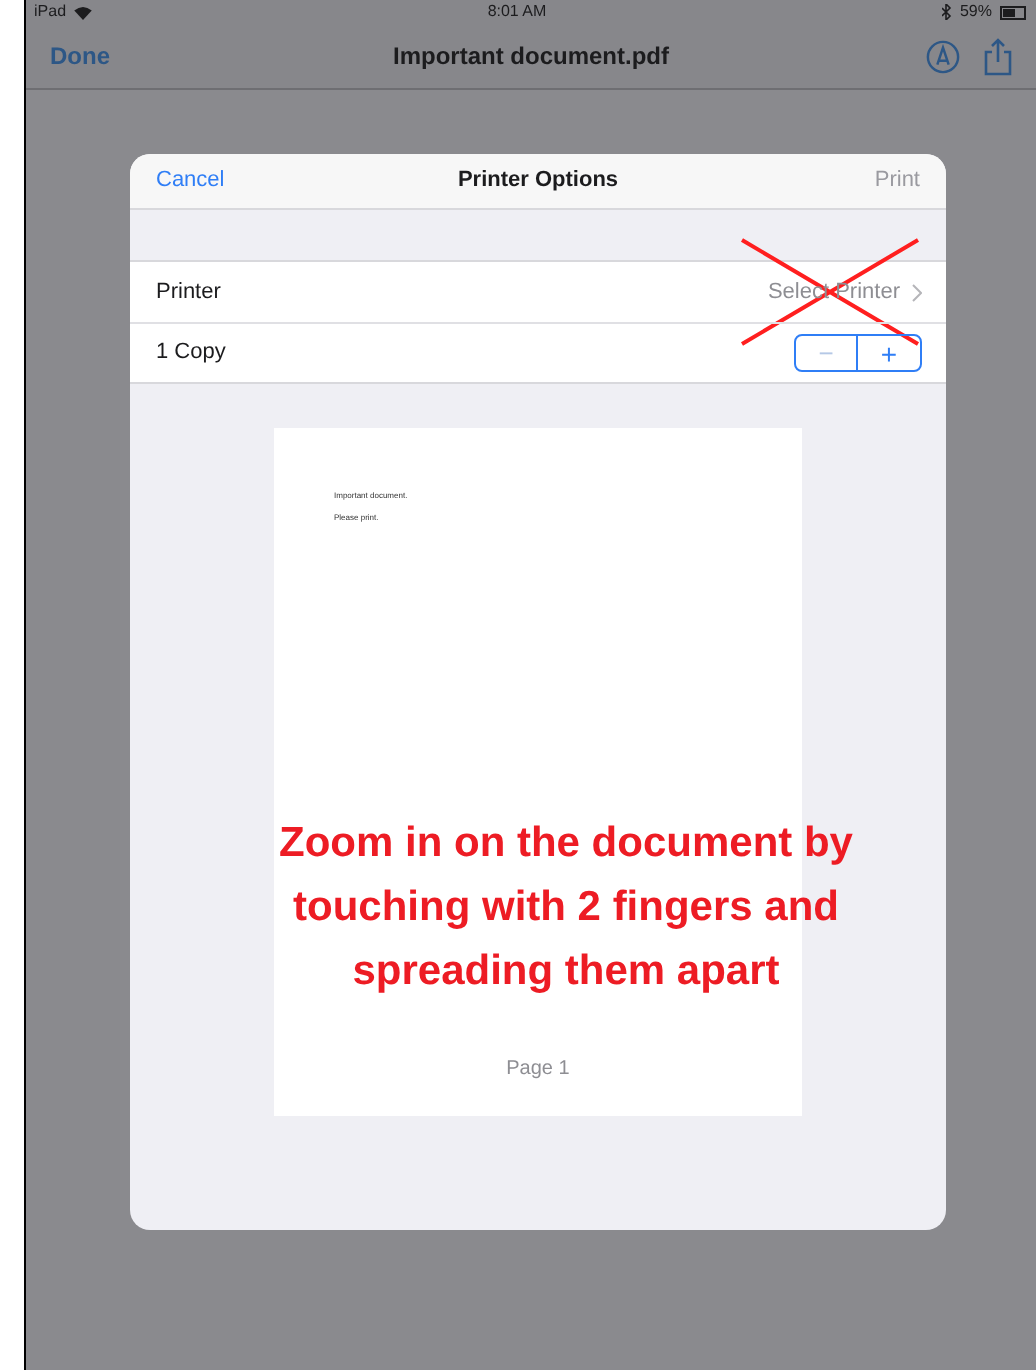 The width and height of the screenshot is (1036, 1370). I want to click on dialog-title: Printer Options, so click(538, 181).